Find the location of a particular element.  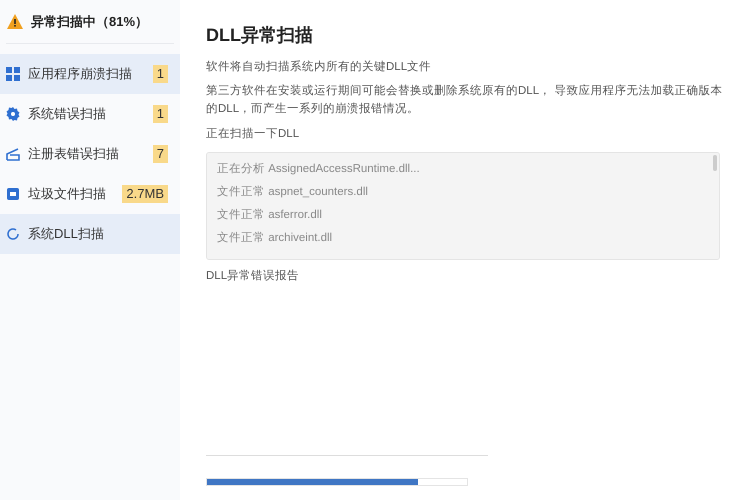

sidebar-item: 应用程序崩溃扫描 1 is located at coordinates (90, 74).